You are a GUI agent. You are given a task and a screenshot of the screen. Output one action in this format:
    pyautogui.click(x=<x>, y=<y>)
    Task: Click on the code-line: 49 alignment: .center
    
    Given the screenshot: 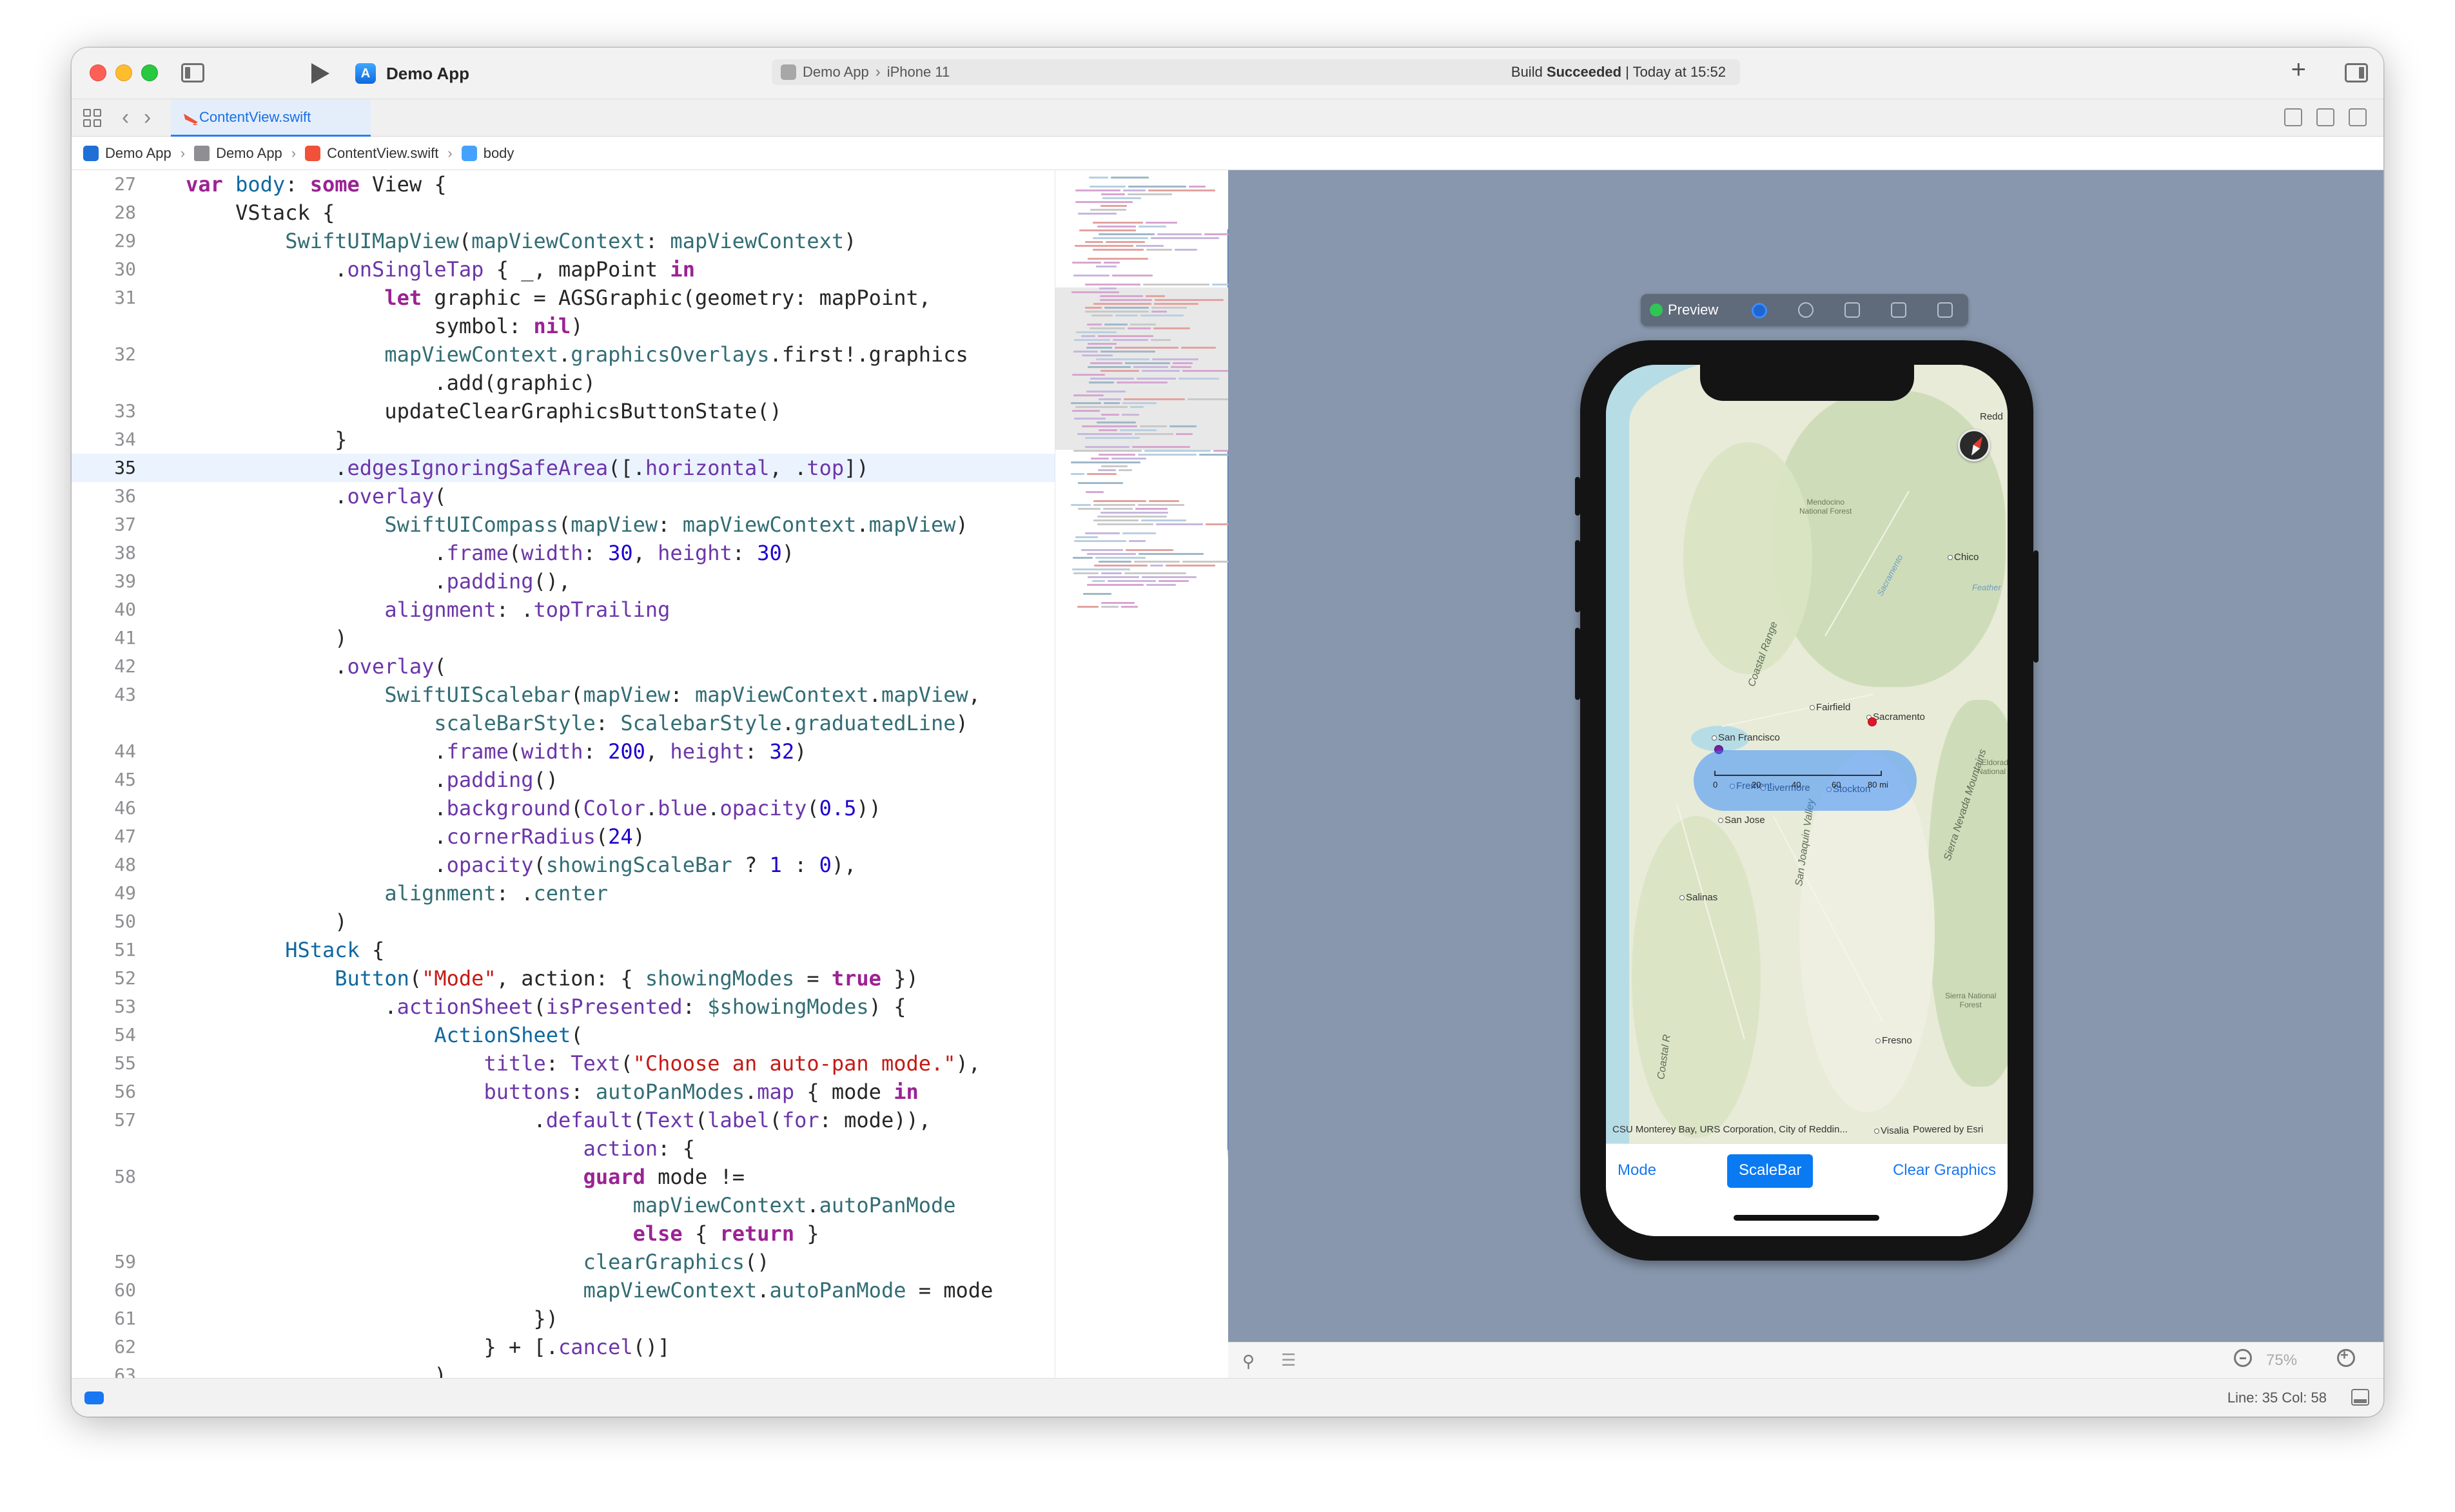 What is the action you would take?
    pyautogui.click(x=563, y=893)
    